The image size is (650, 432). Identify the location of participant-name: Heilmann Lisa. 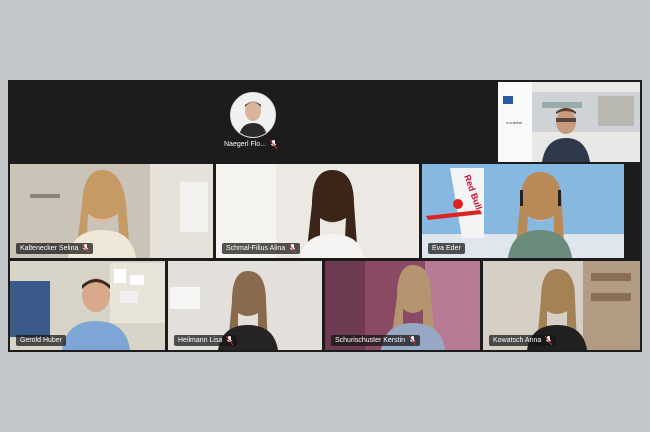
(200, 340).